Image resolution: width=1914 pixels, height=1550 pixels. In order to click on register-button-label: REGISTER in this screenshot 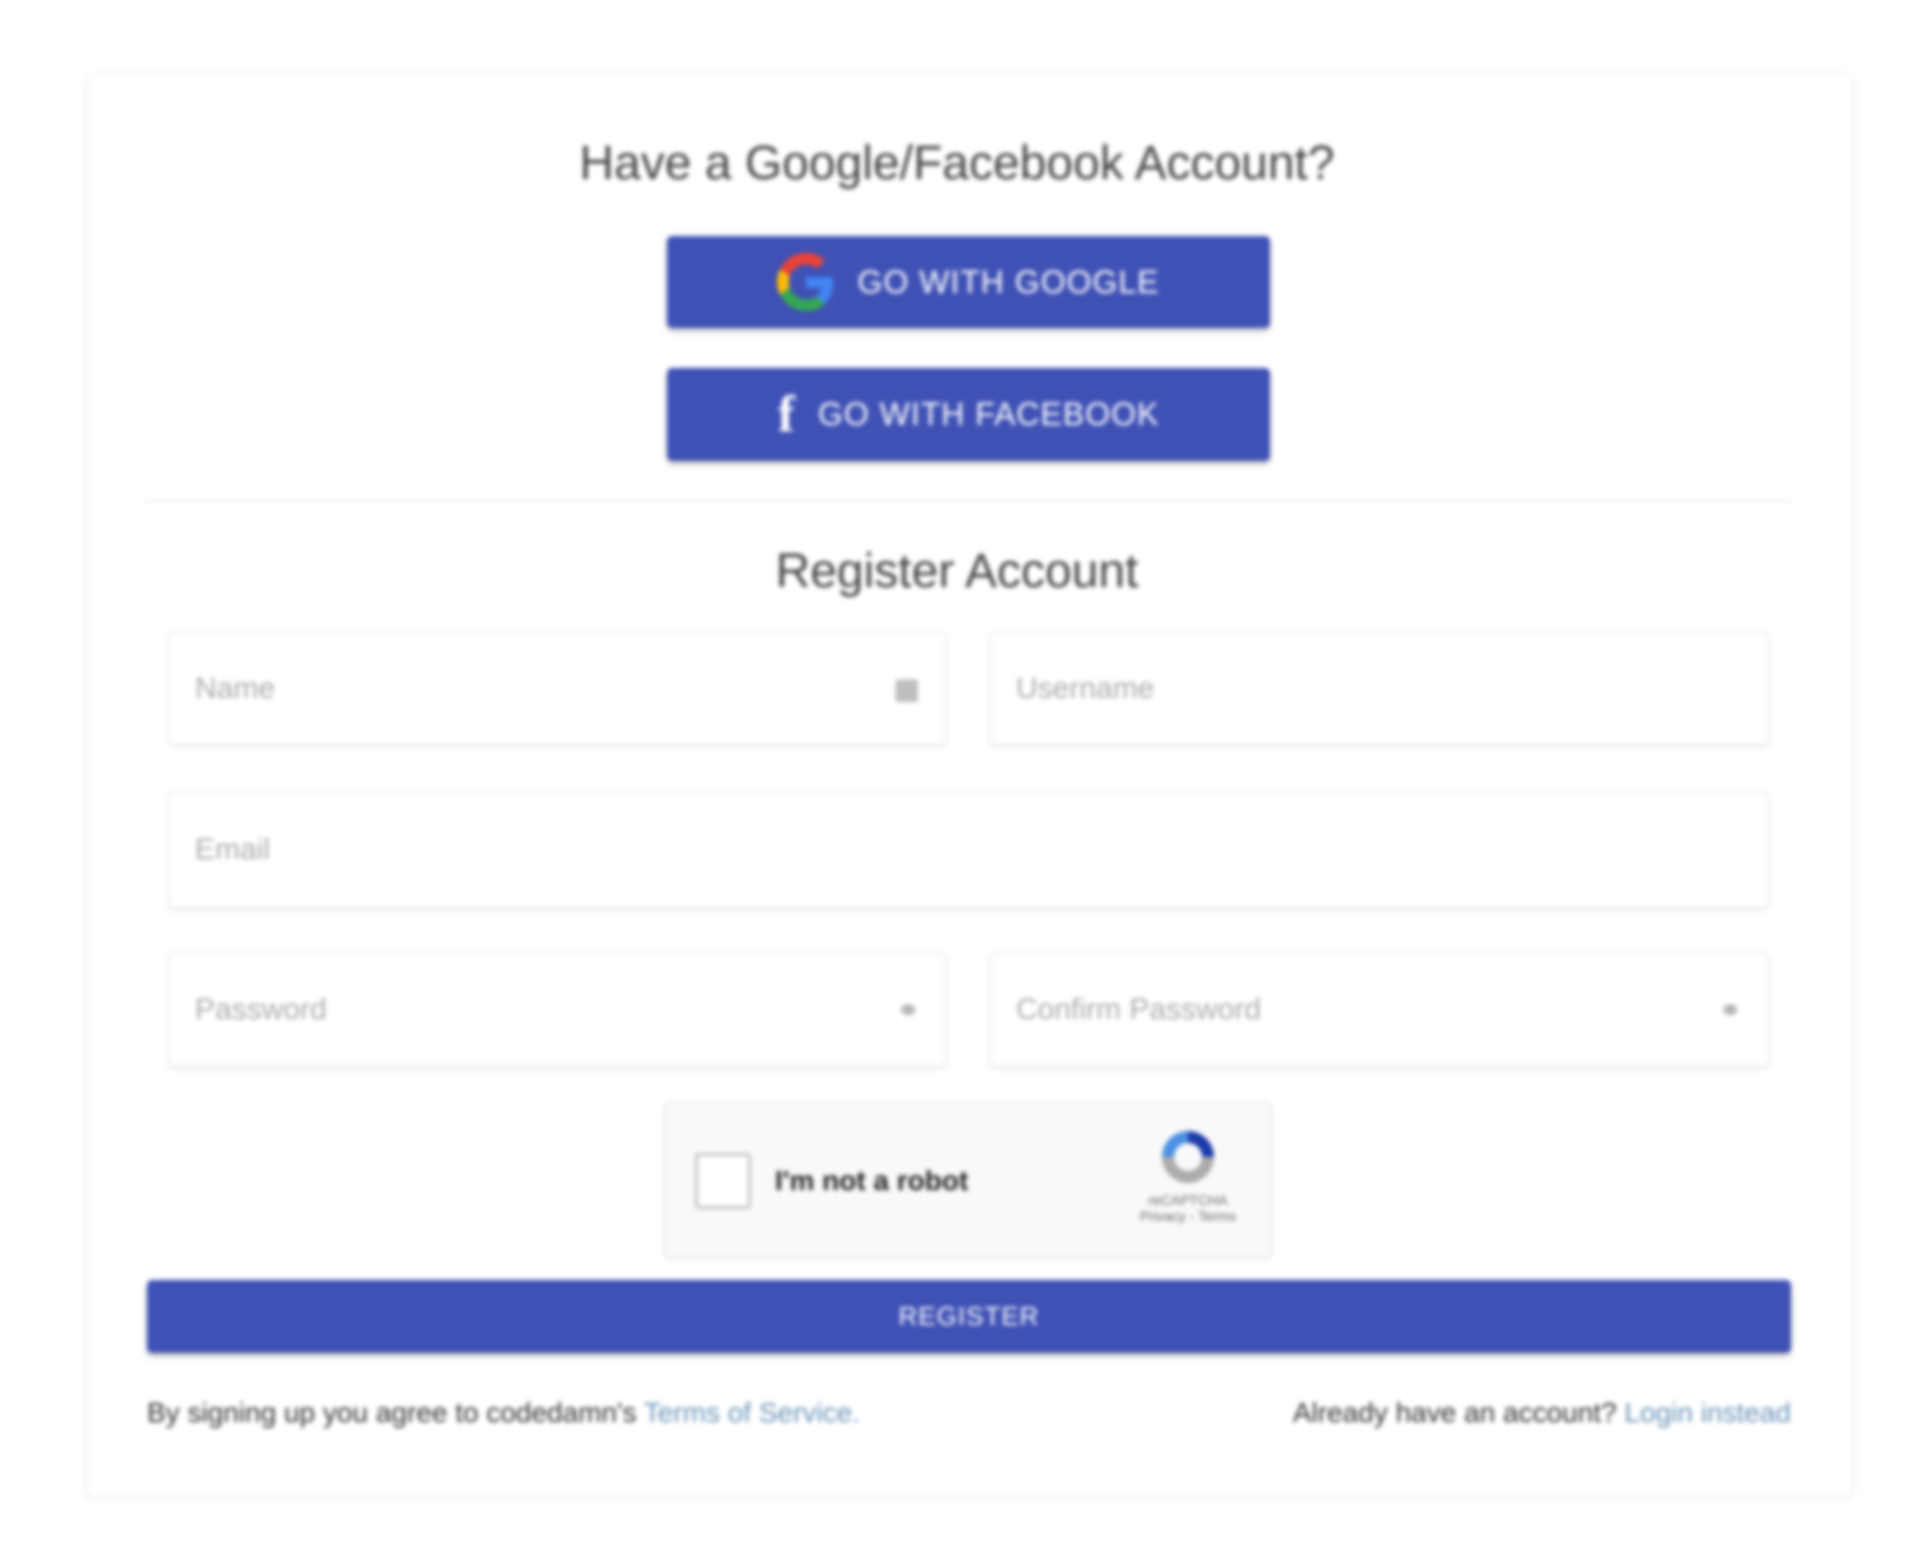, I will do `click(969, 1316)`.